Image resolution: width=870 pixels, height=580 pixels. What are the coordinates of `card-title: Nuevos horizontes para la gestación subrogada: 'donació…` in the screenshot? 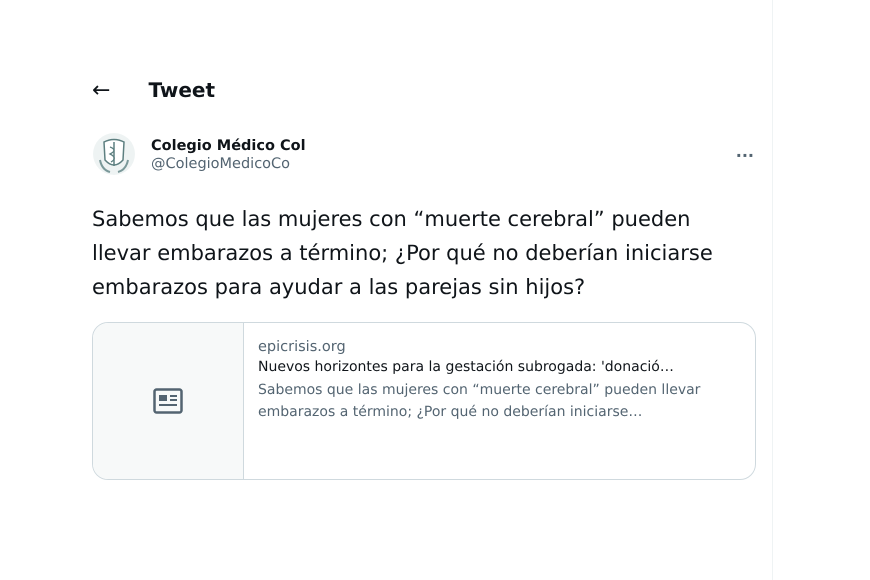 It's located at (466, 367).